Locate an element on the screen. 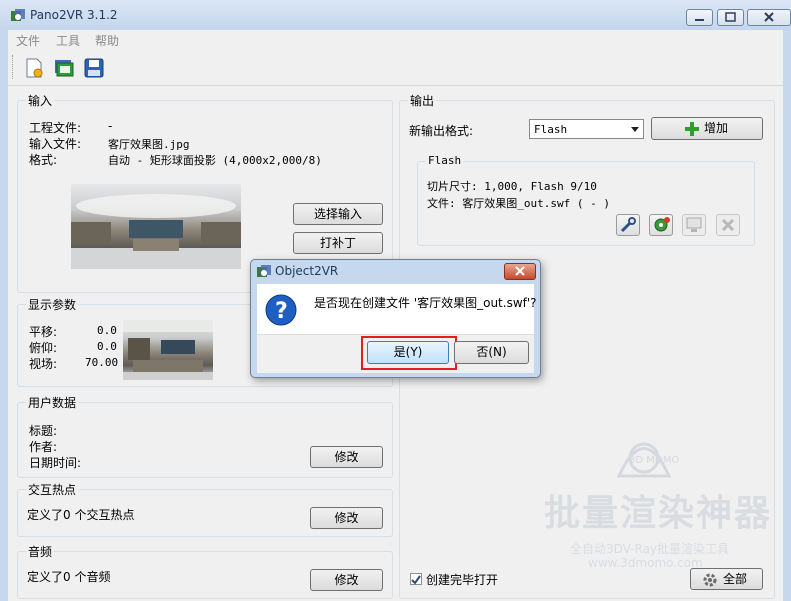 The height and width of the screenshot is (601, 791). watermark-line2: www.3dmomo.com is located at coordinates (645, 563).